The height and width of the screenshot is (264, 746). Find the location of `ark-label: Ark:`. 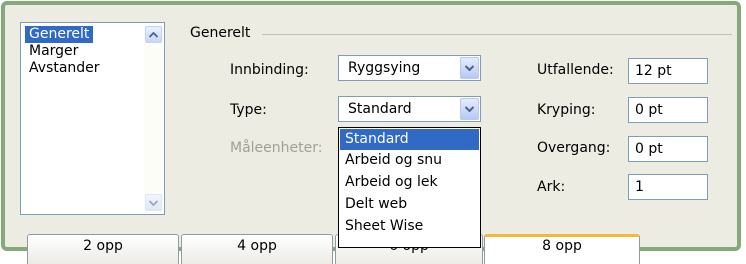

ark-label: Ark: is located at coordinates (551, 187).